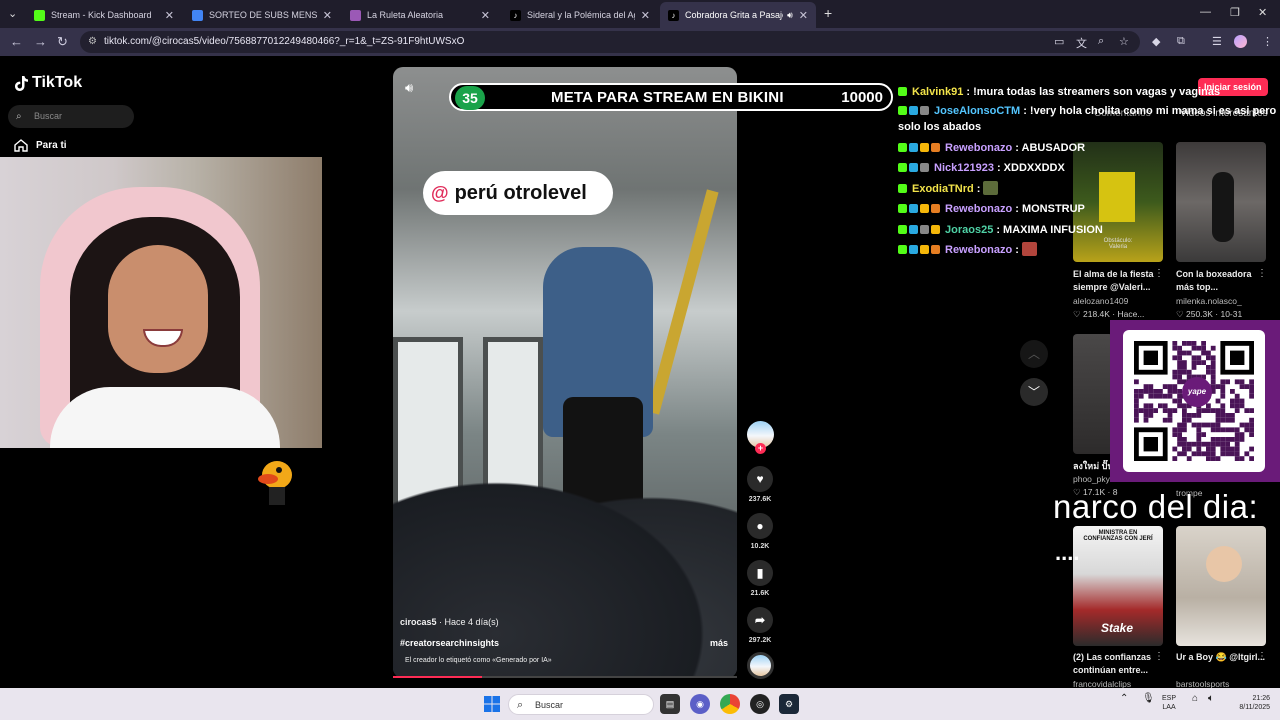  Describe the element at coordinates (738, 15) in the screenshot. I see `tab-5: ♪ Cobradora Grita a Pasajero 🔊︎ ✕` at that location.